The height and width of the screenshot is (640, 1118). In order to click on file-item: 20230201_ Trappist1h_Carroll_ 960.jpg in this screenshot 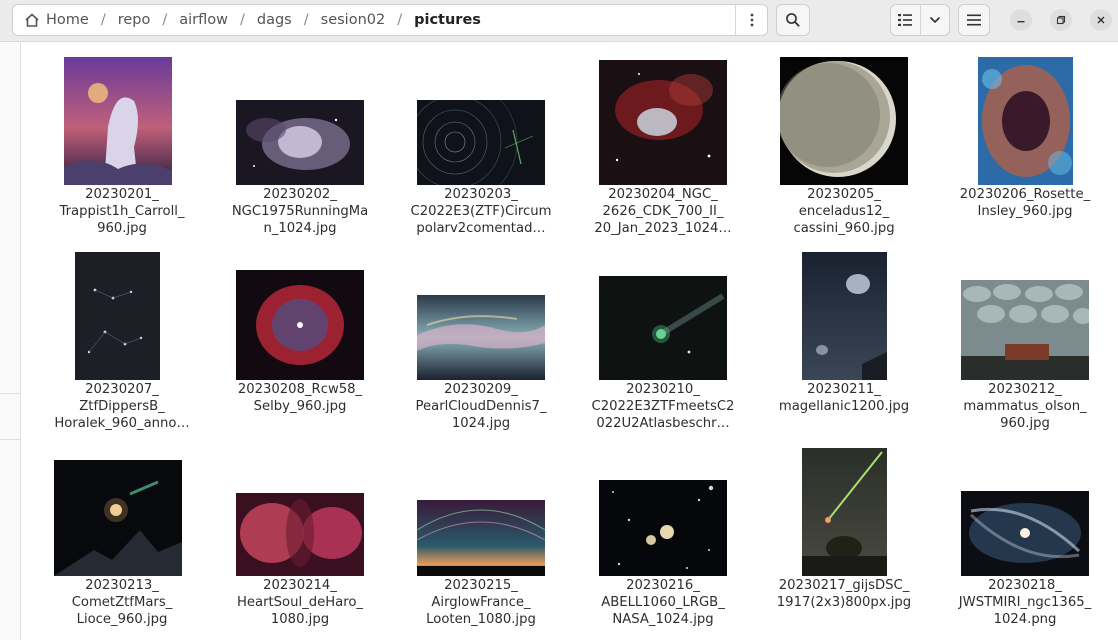, I will do `click(122, 141)`.